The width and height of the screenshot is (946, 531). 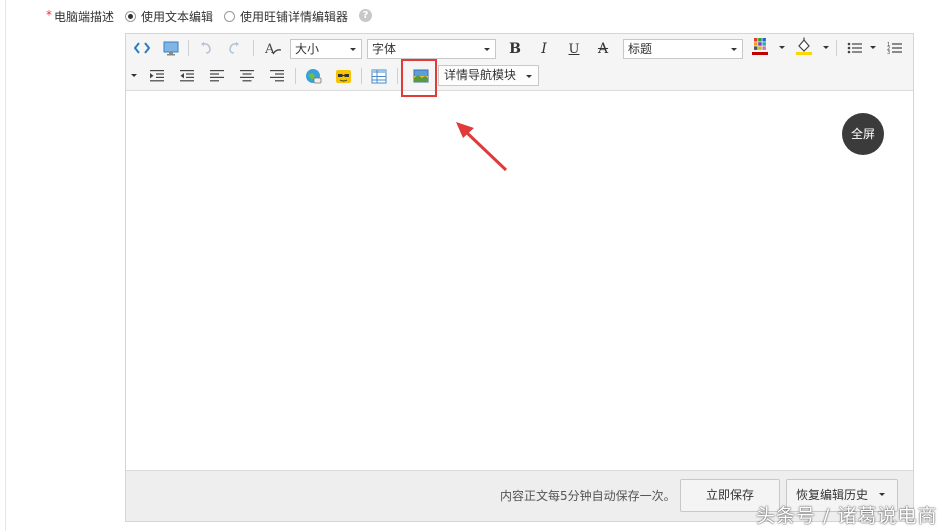 I want to click on highlight-color-button, so click(x=804, y=47).